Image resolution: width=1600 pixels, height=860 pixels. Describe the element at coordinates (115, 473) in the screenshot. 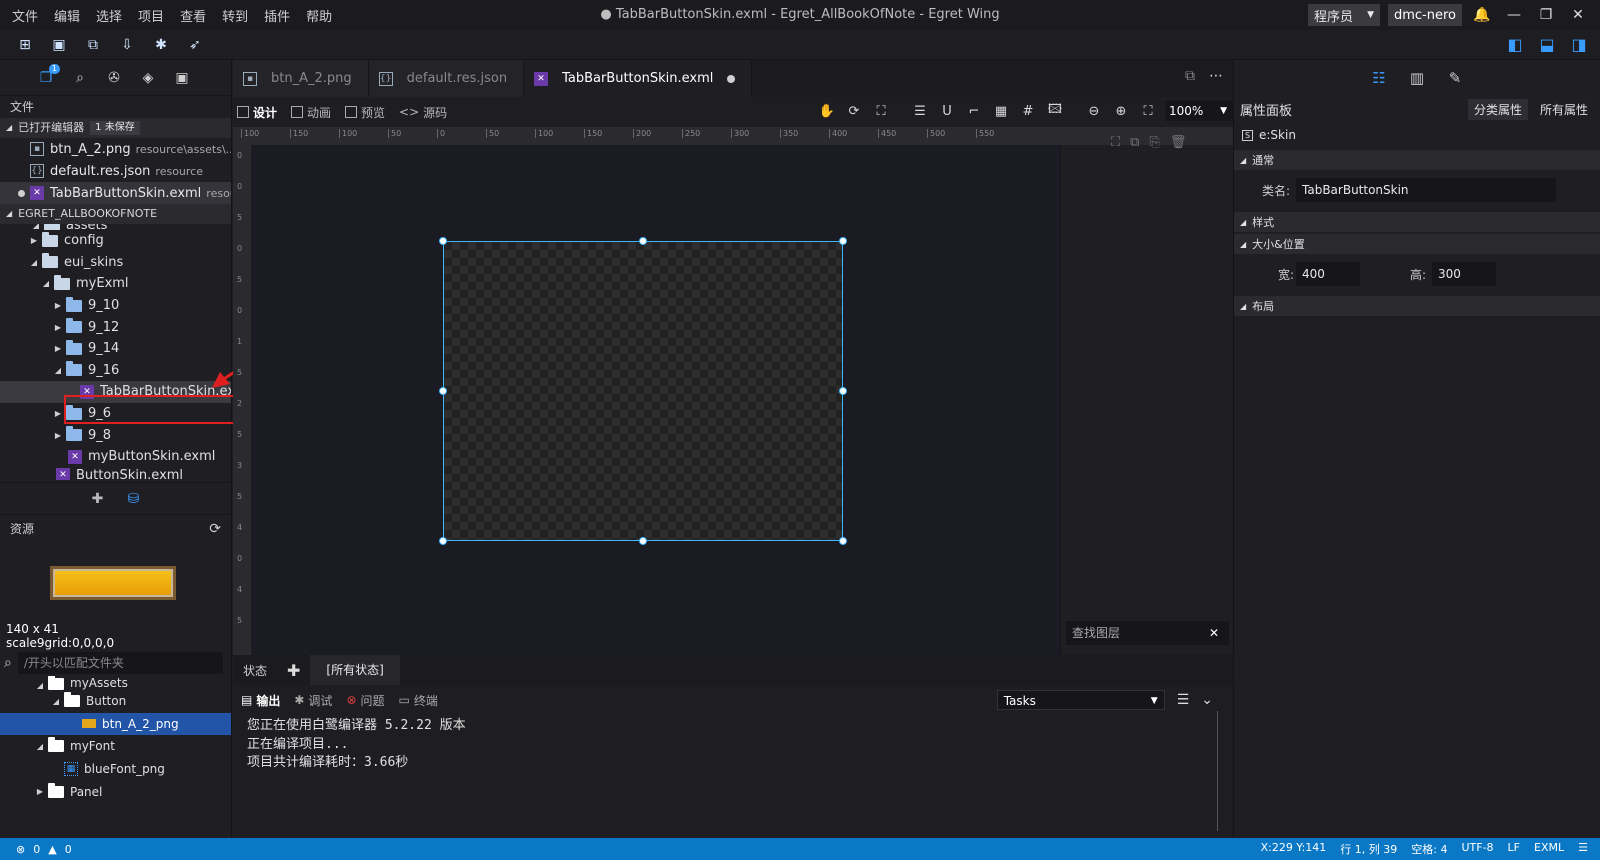

I see `tree-item-file: ✕ ButtonSkin.exml` at that location.